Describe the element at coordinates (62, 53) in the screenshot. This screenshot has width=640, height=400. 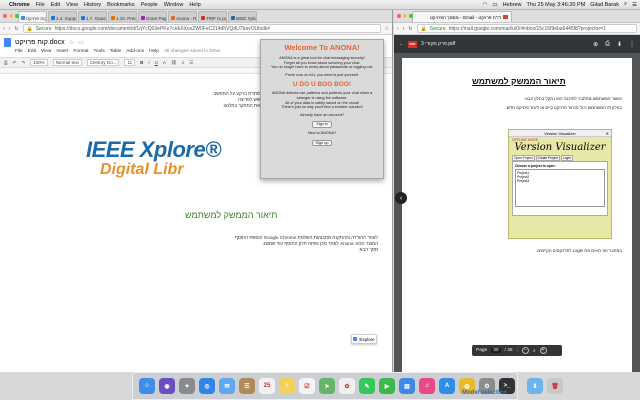
I see `docs-menu-insert: Insert` at that location.